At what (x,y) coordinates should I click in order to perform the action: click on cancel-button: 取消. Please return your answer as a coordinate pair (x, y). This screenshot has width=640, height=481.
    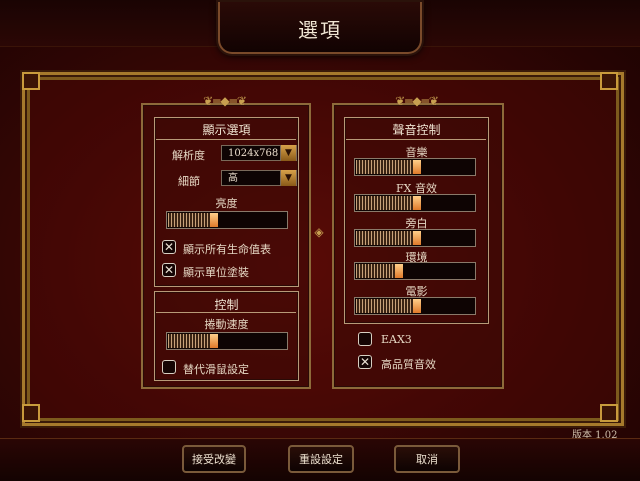
    Looking at the image, I should click on (427, 459).